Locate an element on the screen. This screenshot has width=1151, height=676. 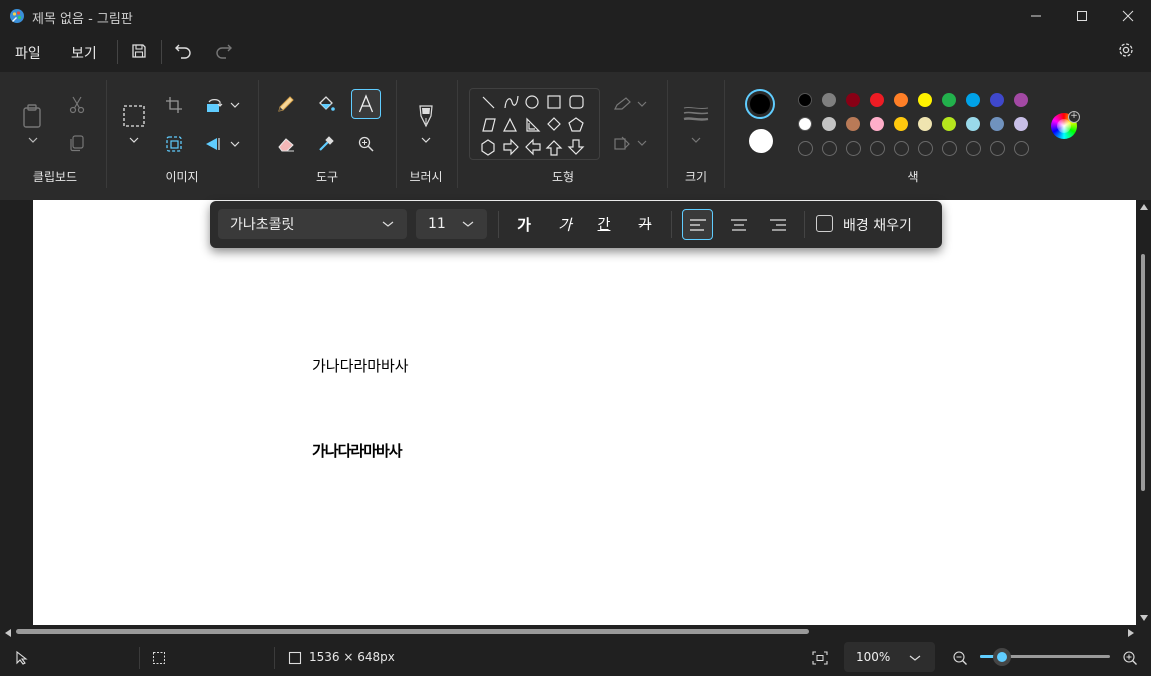
maximize-button is located at coordinates (1082, 16).